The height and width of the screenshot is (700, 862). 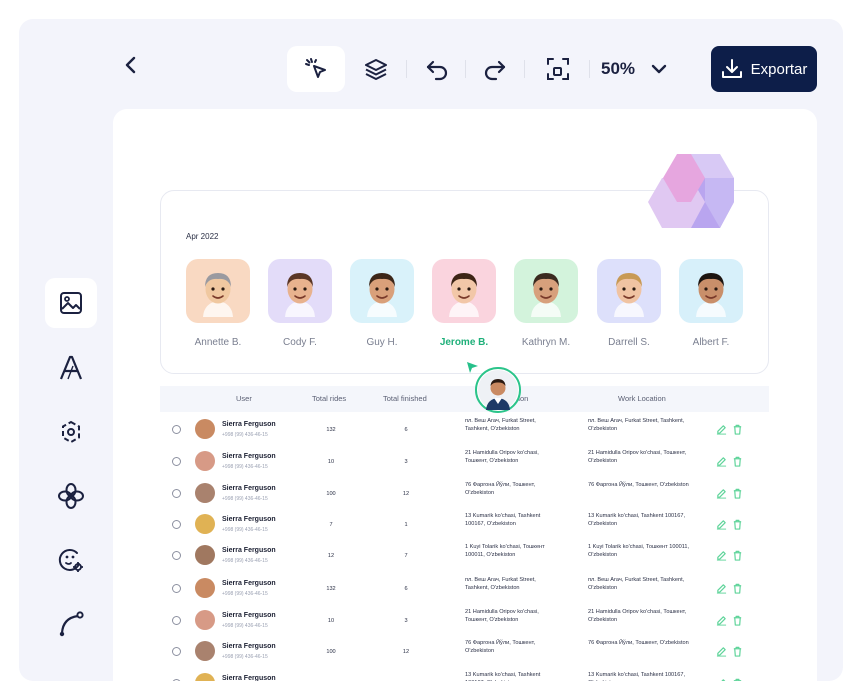 I want to click on redo-icon, so click(x=495, y=70).